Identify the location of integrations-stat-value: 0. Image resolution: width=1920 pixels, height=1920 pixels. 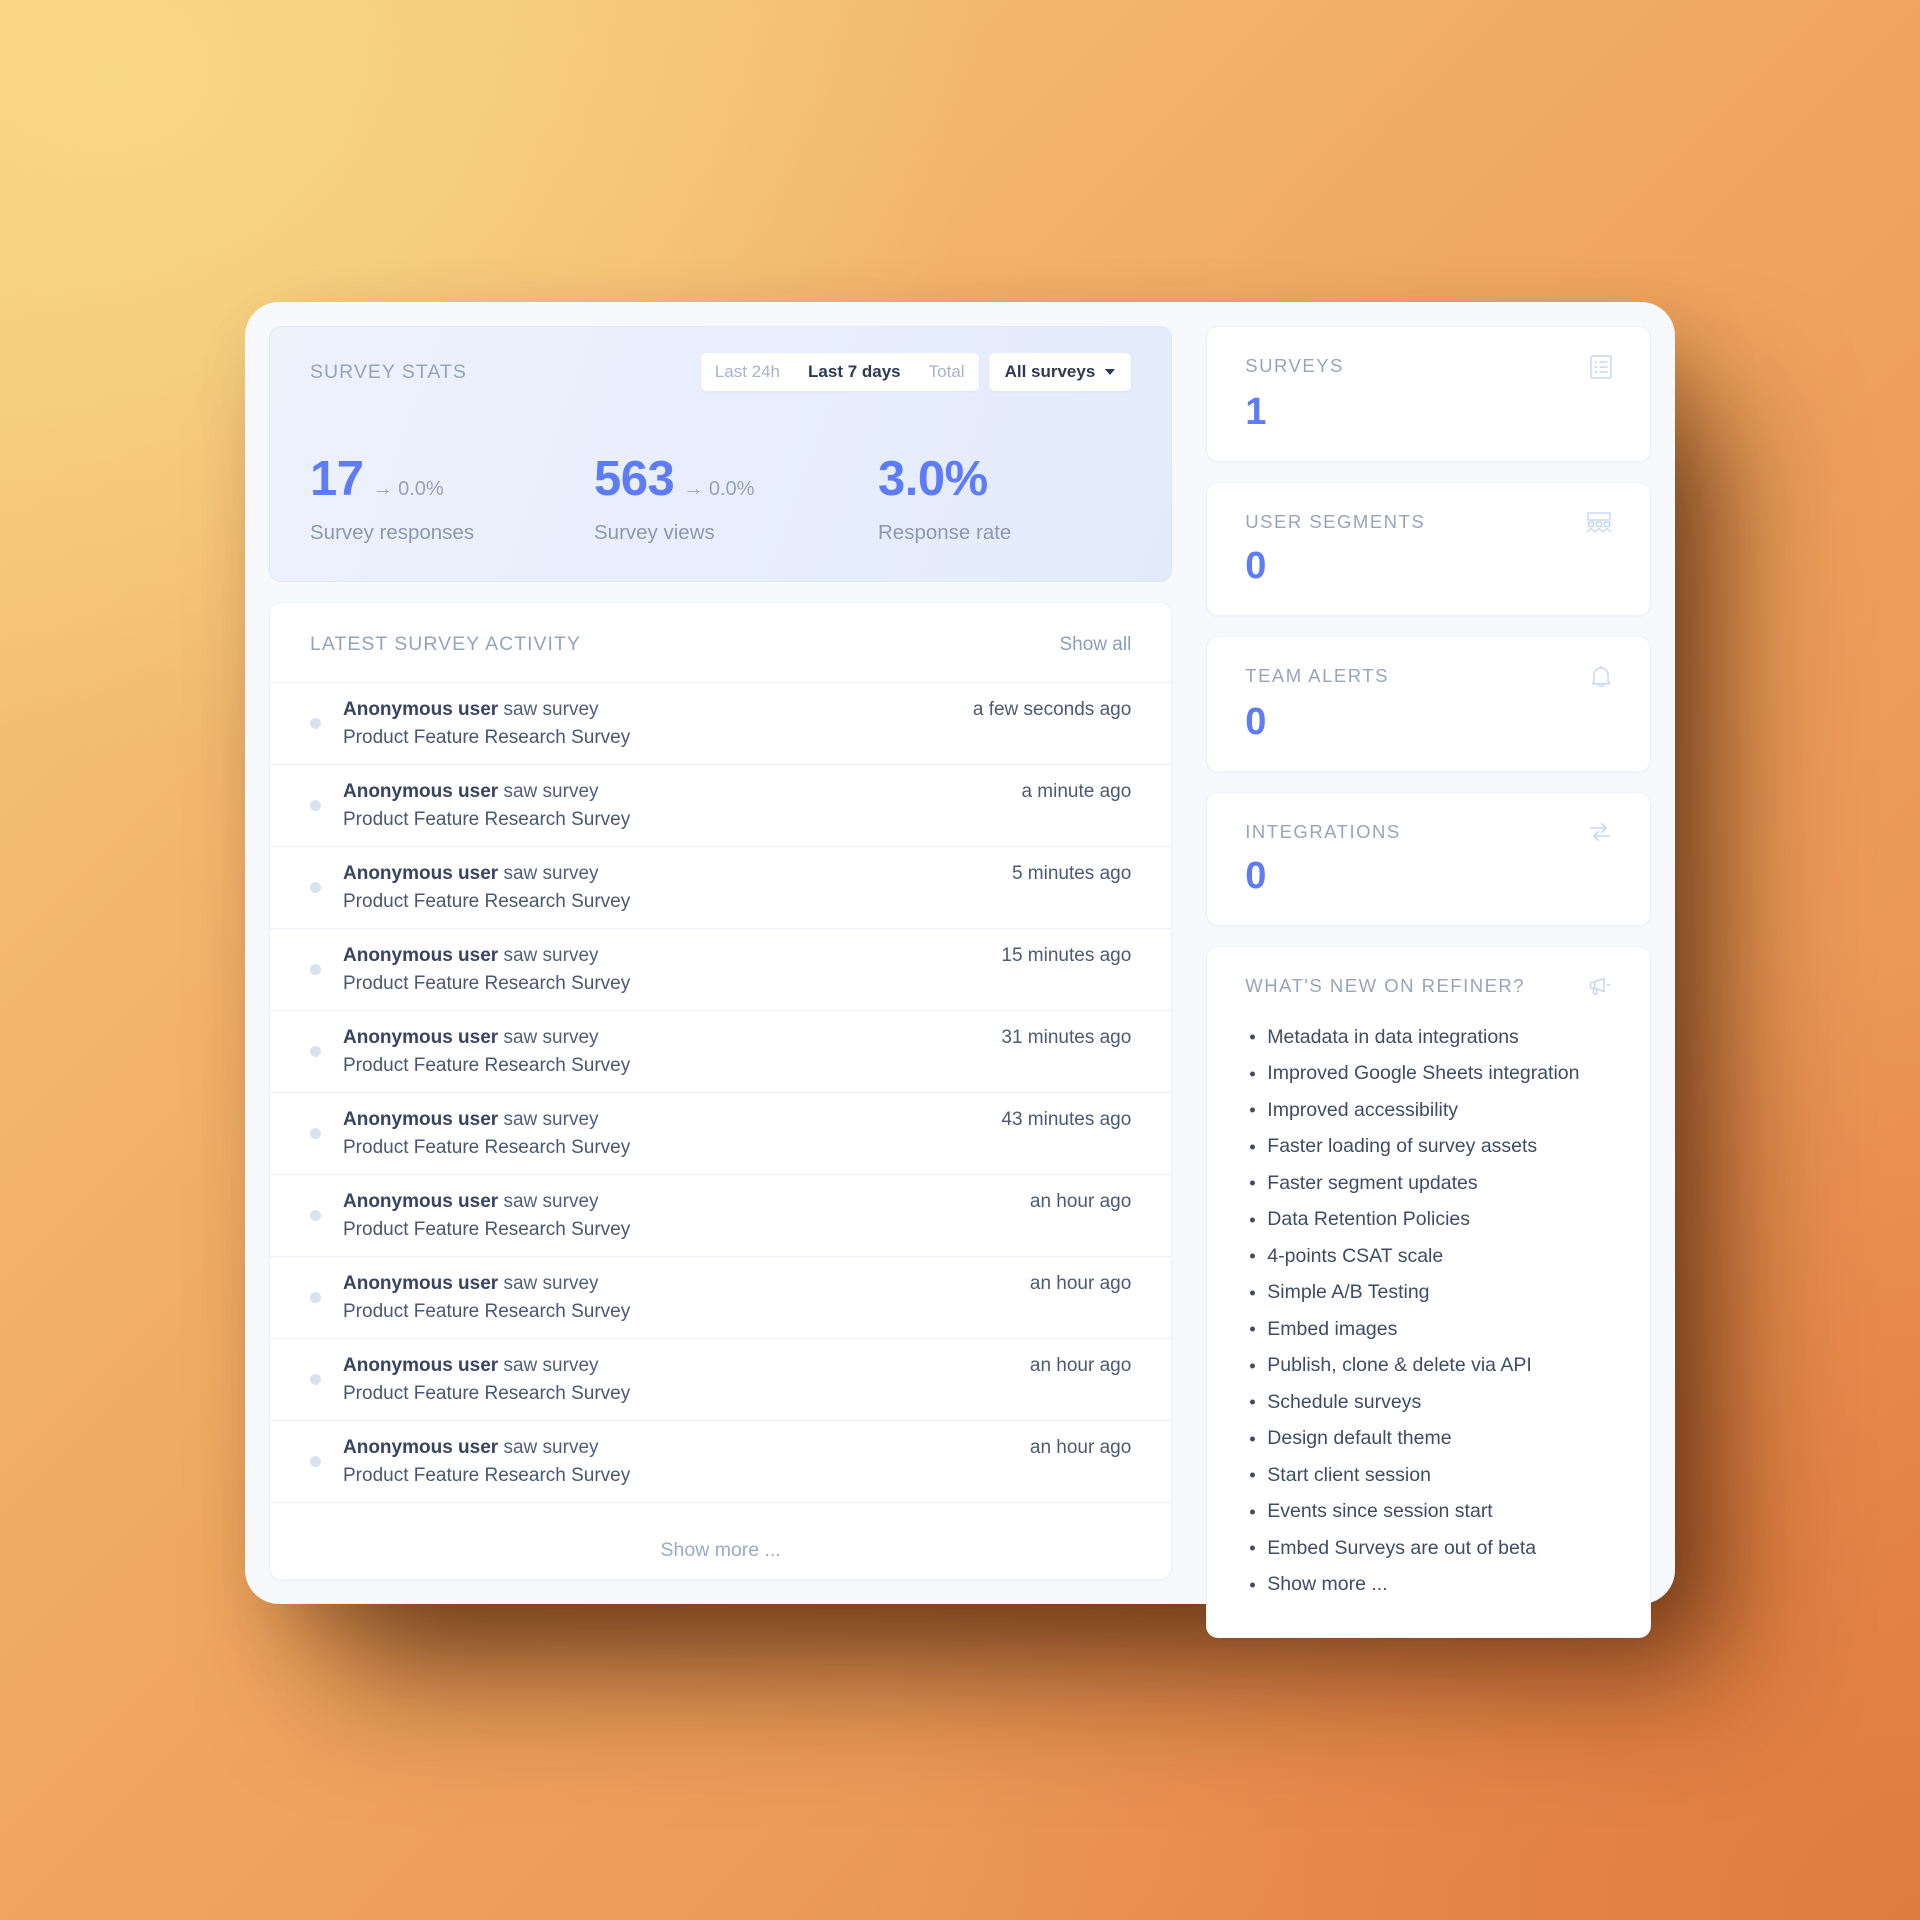
(1256, 876).